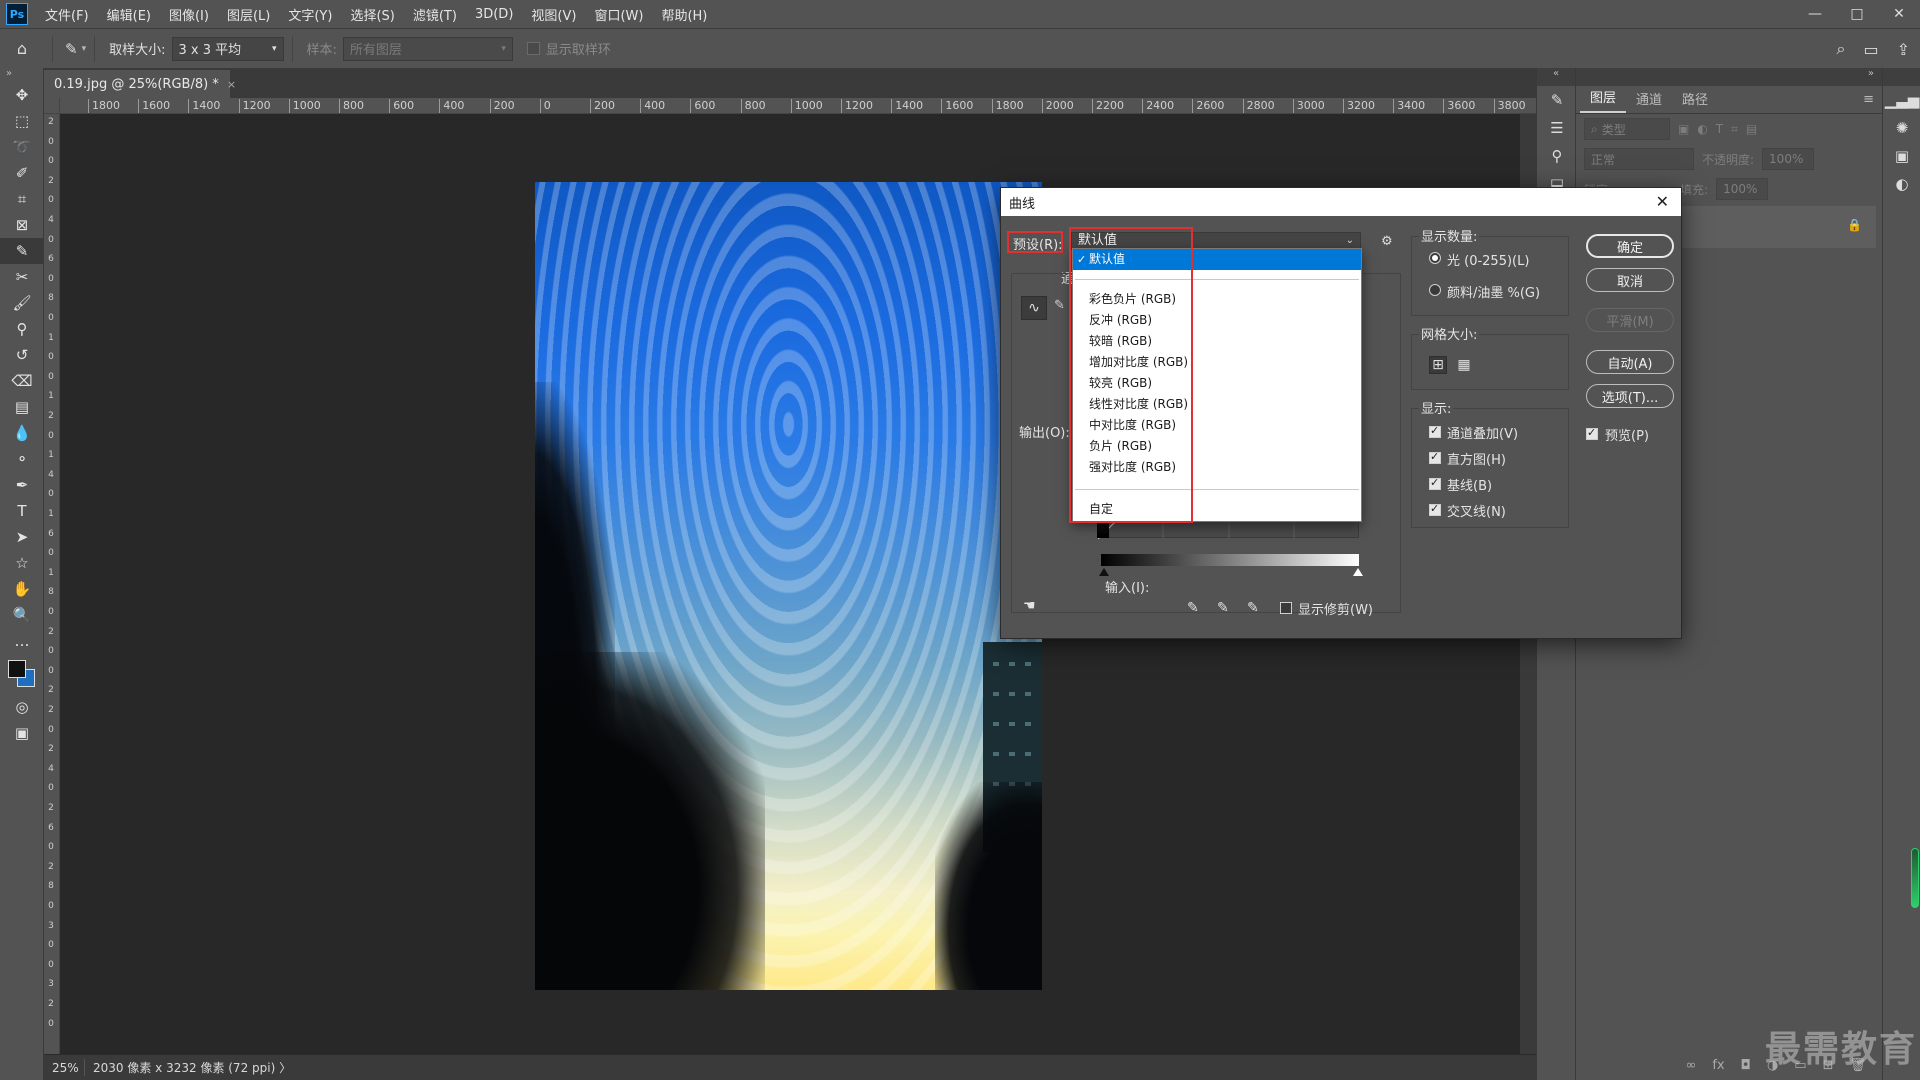  I want to click on menu-view: 视图(V), so click(553, 14).